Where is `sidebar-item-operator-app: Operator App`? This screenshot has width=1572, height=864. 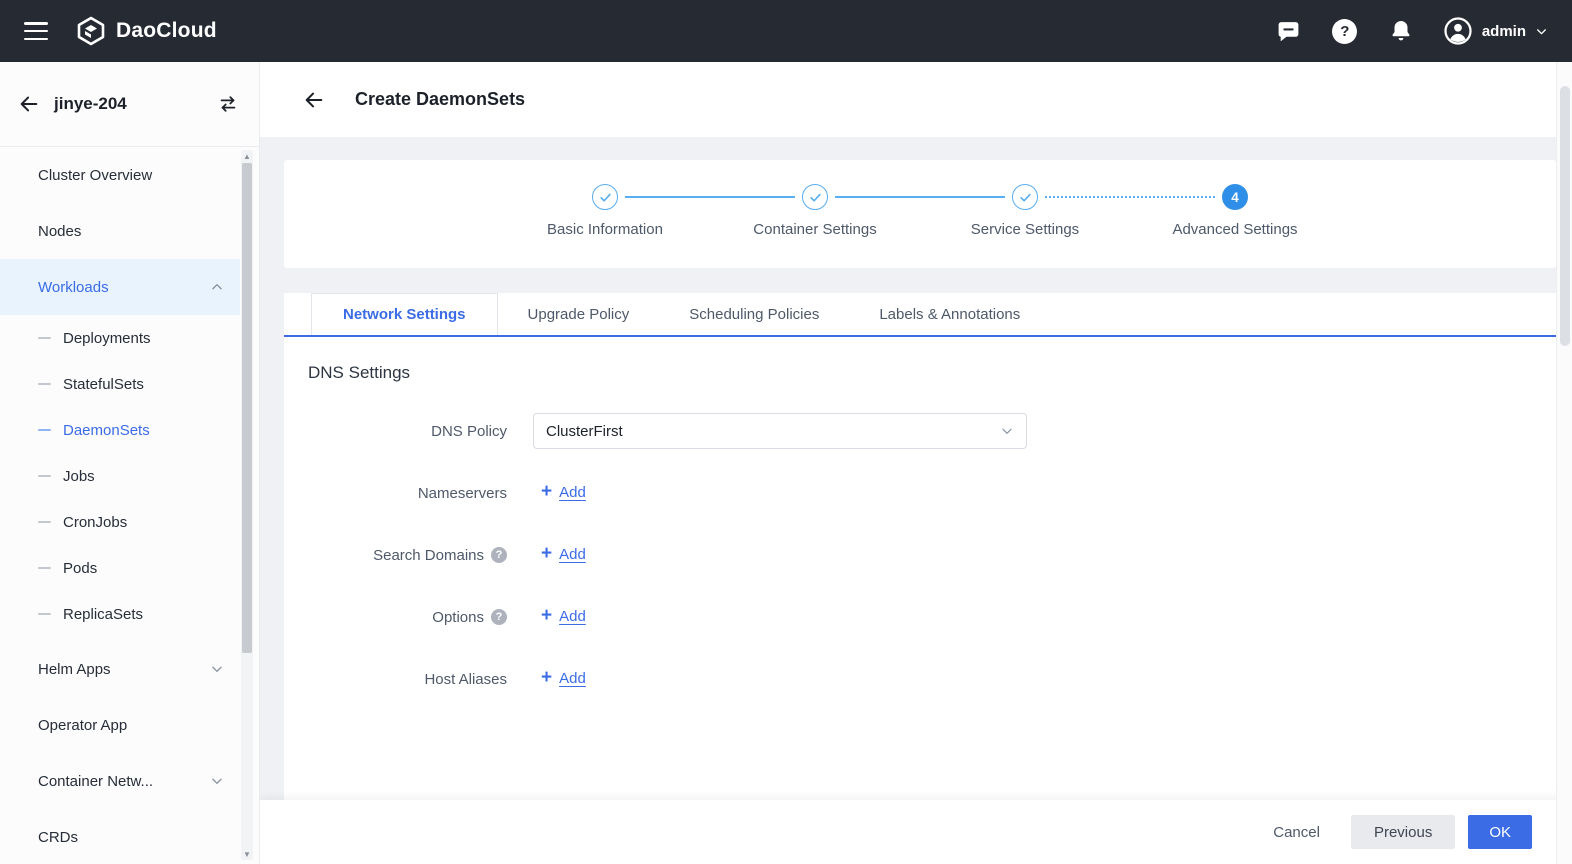
sidebar-item-operator-app: Operator App is located at coordinates (120, 725).